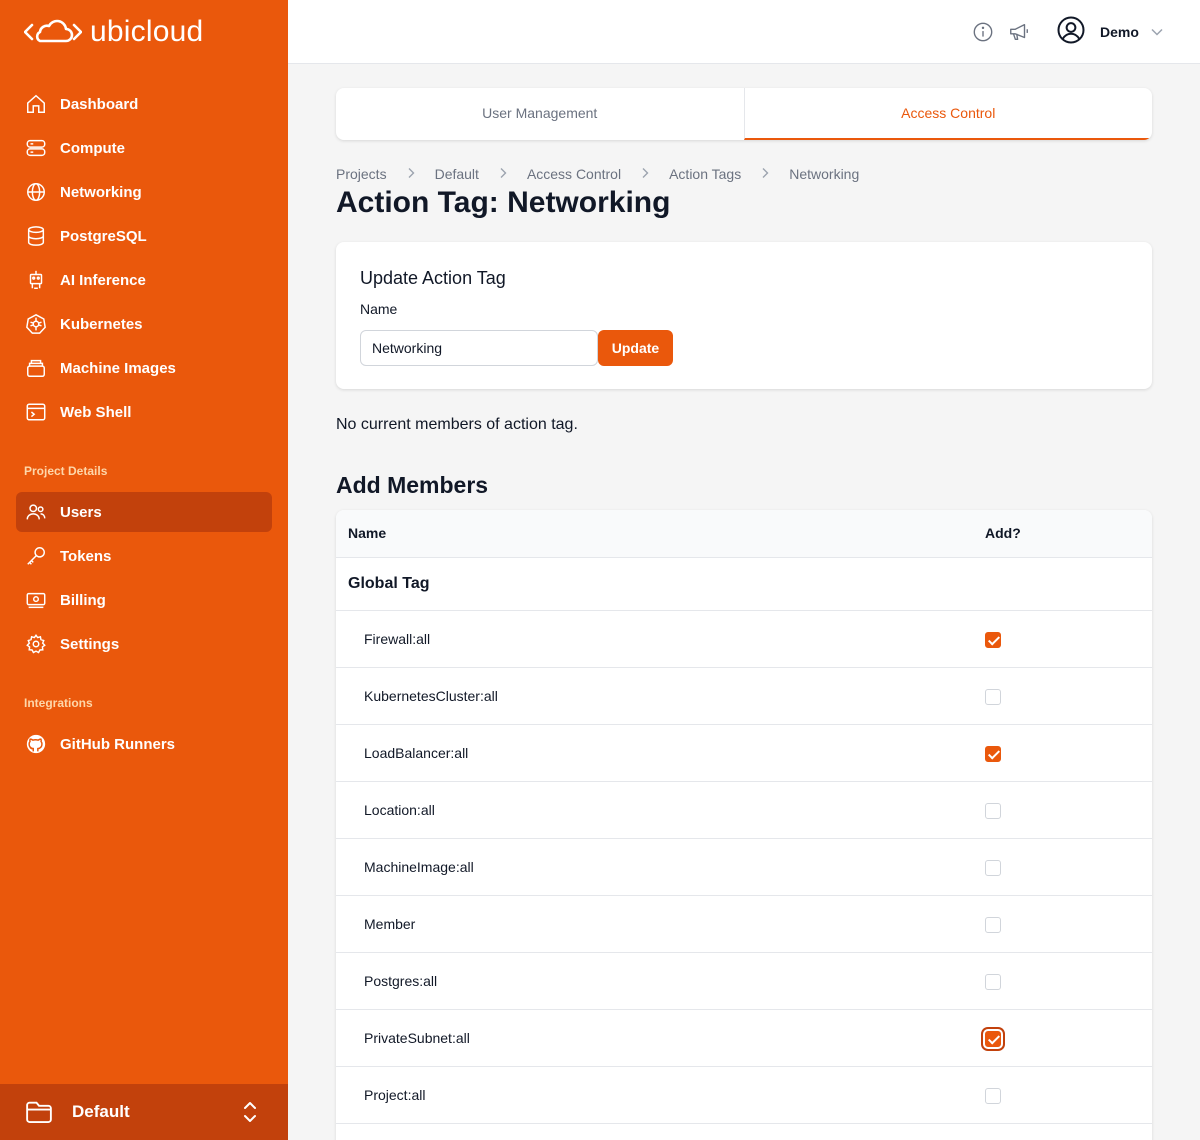  I want to click on integrations-nav: GitHub Runners, so click(144, 746).